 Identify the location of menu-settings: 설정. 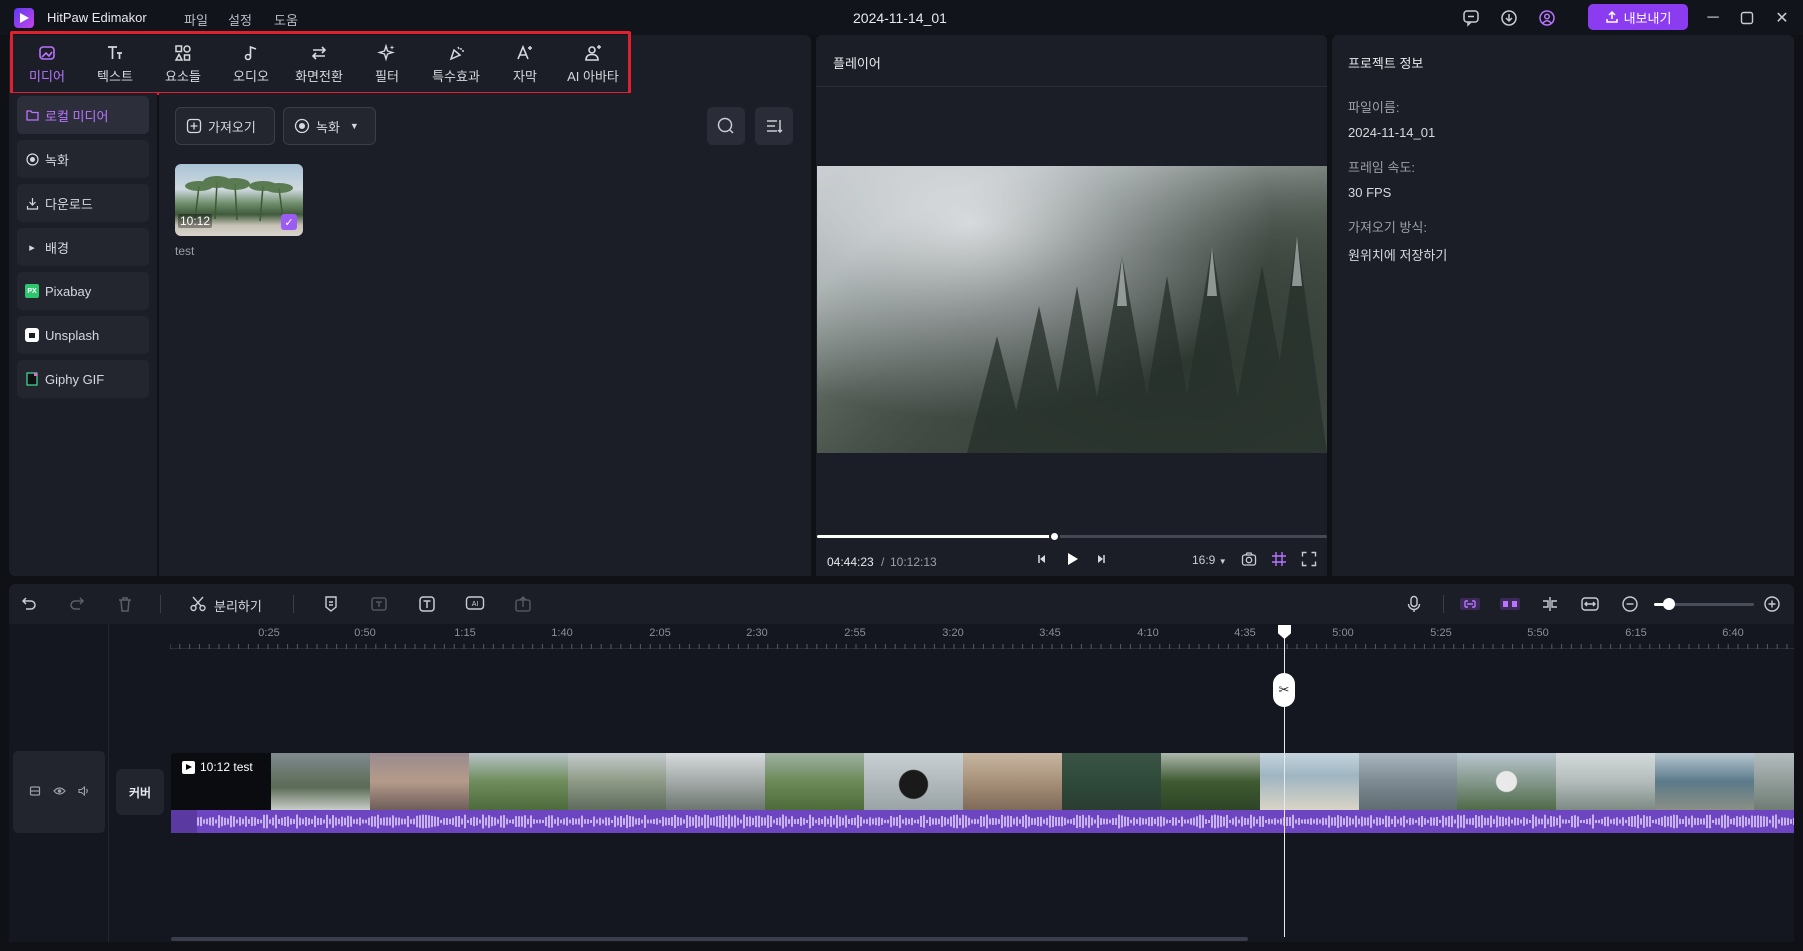
(240, 19).